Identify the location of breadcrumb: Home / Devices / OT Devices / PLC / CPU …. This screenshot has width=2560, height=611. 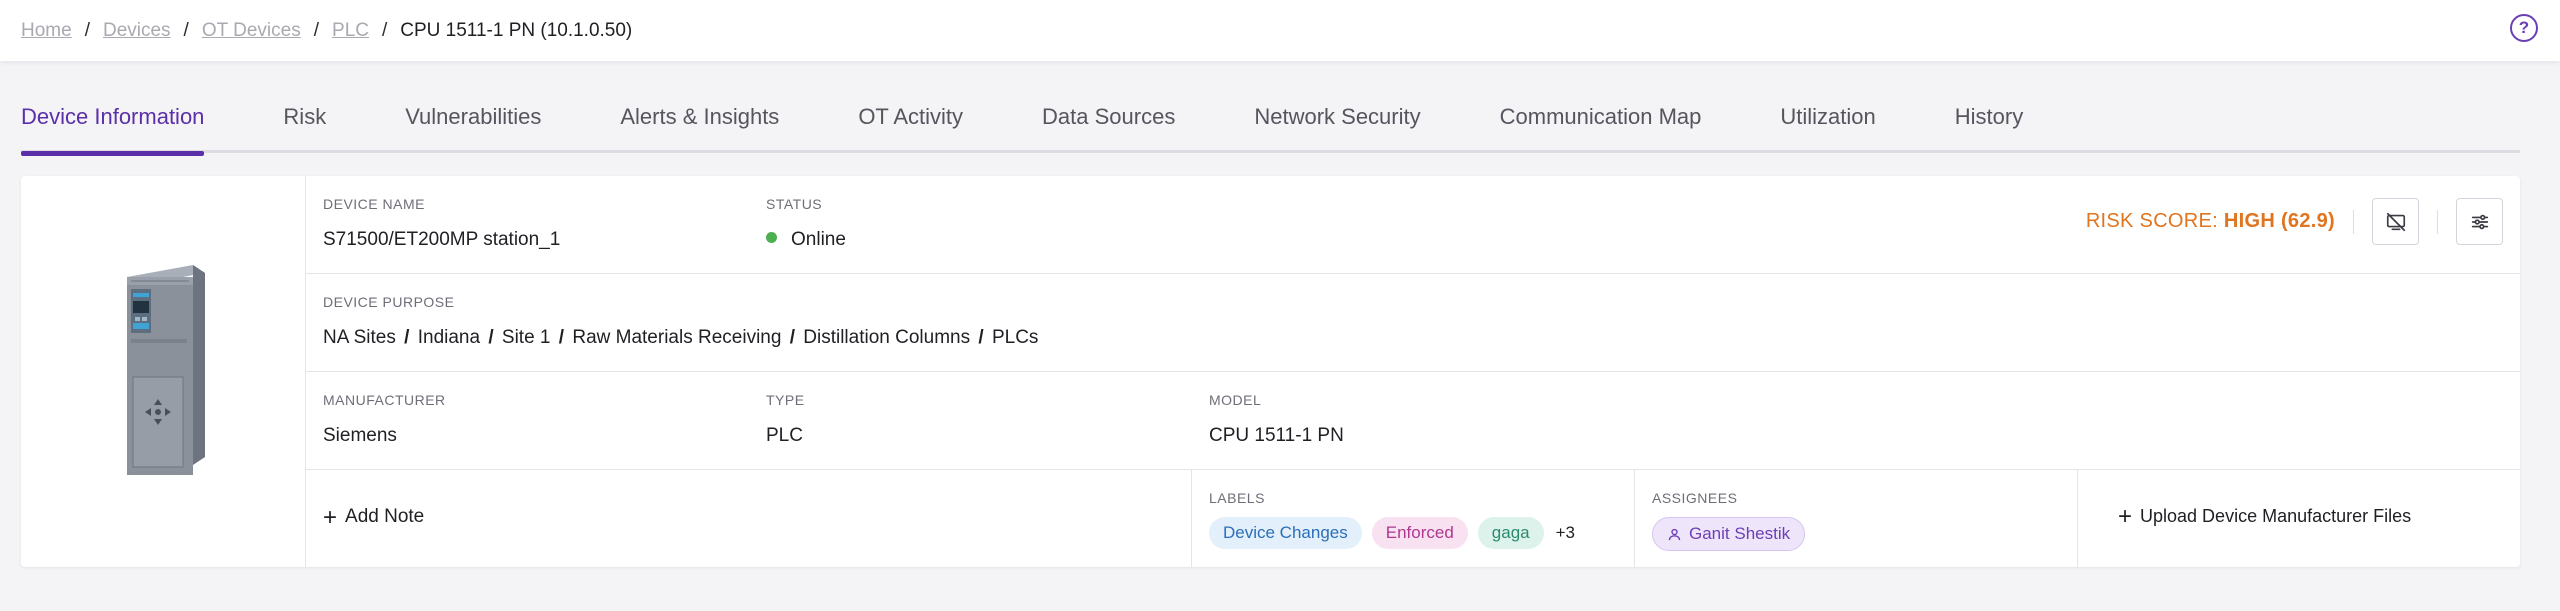
(326, 31).